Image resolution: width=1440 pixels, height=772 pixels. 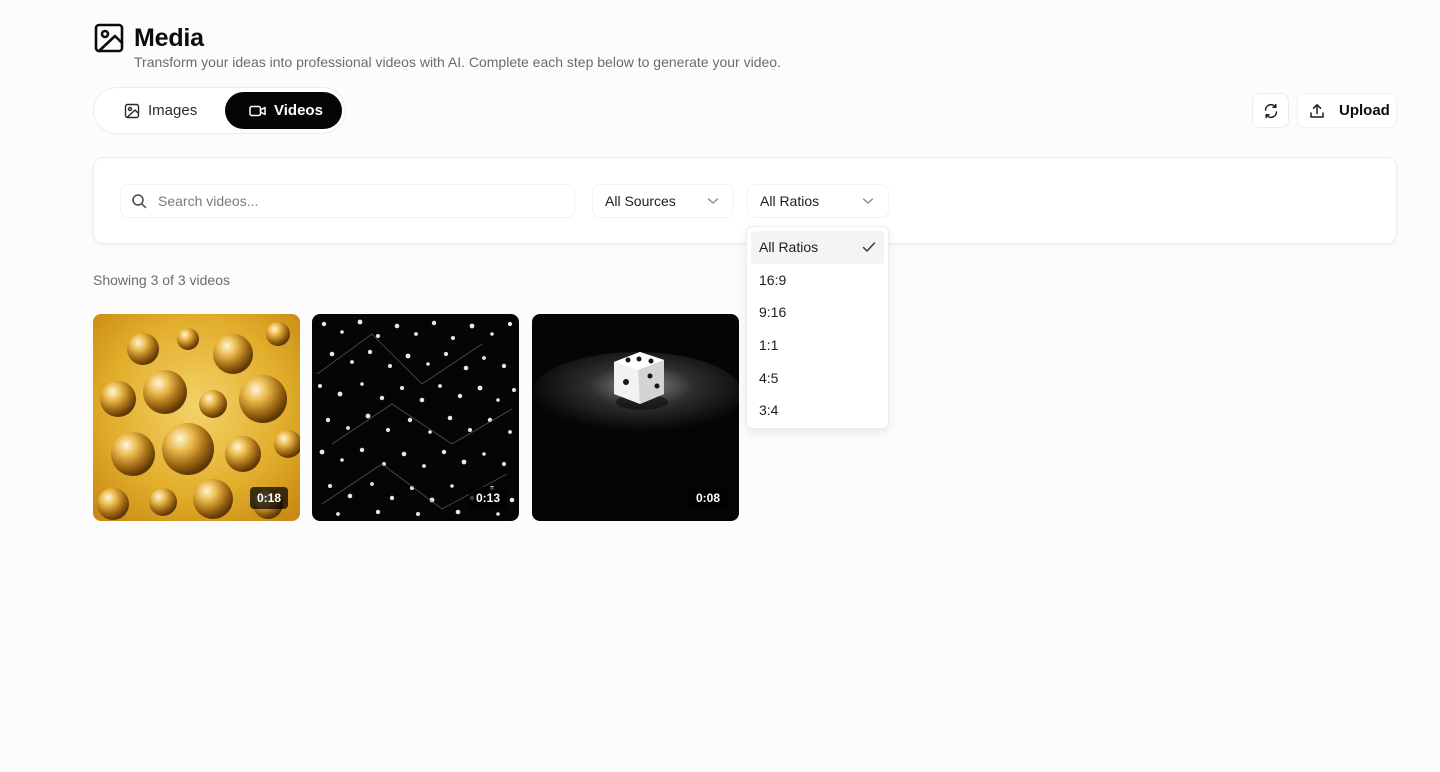 I want to click on tab-images: Images, so click(x=161, y=110).